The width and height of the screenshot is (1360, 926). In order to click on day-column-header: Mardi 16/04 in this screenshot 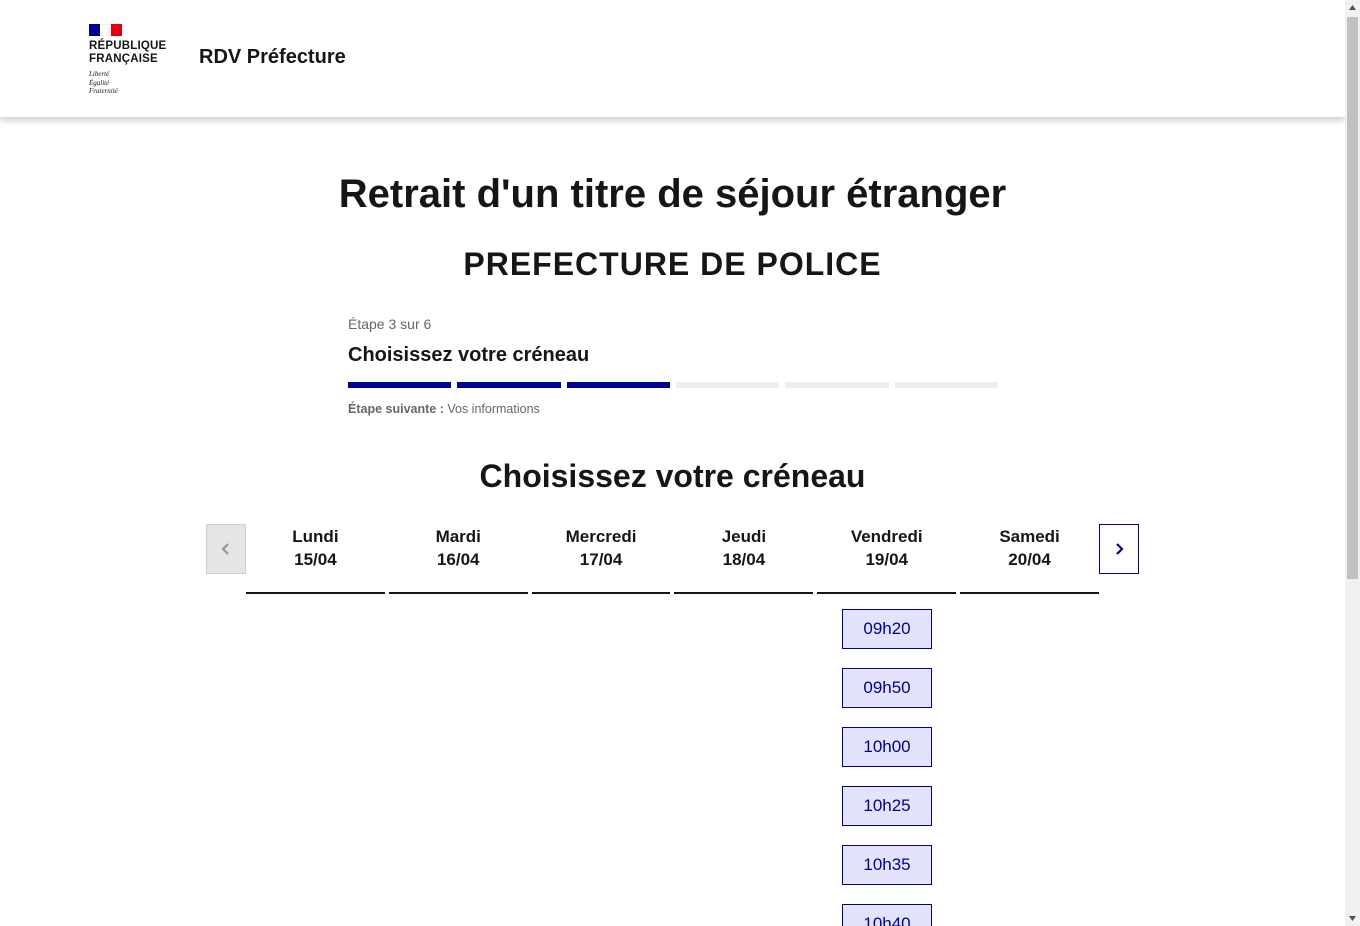, I will do `click(458, 559)`.